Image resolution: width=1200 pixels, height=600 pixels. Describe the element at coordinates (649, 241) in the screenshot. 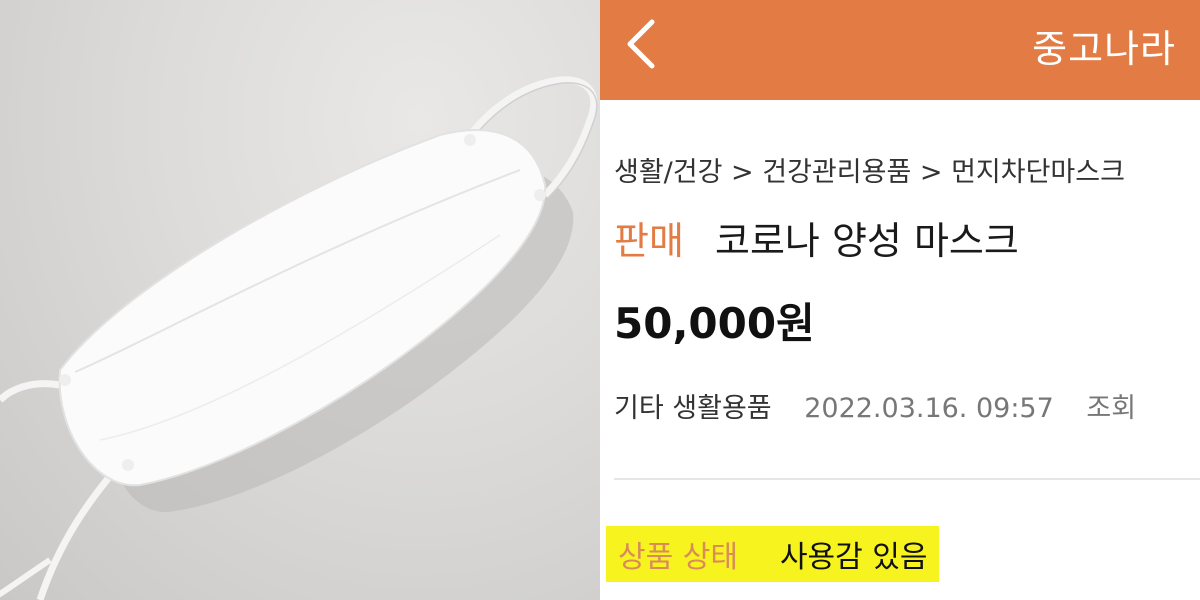

I see `status-badge: 판매` at that location.